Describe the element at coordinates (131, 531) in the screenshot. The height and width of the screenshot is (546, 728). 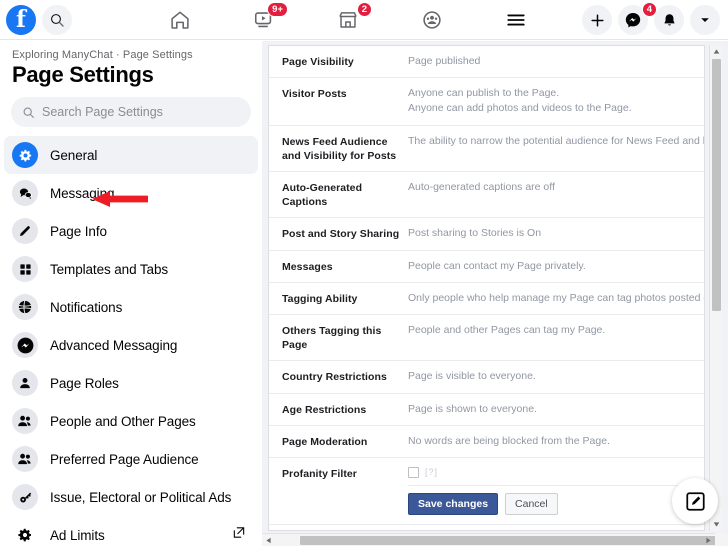
I see `sidebar-item-ad-limits: Ad Limits` at that location.